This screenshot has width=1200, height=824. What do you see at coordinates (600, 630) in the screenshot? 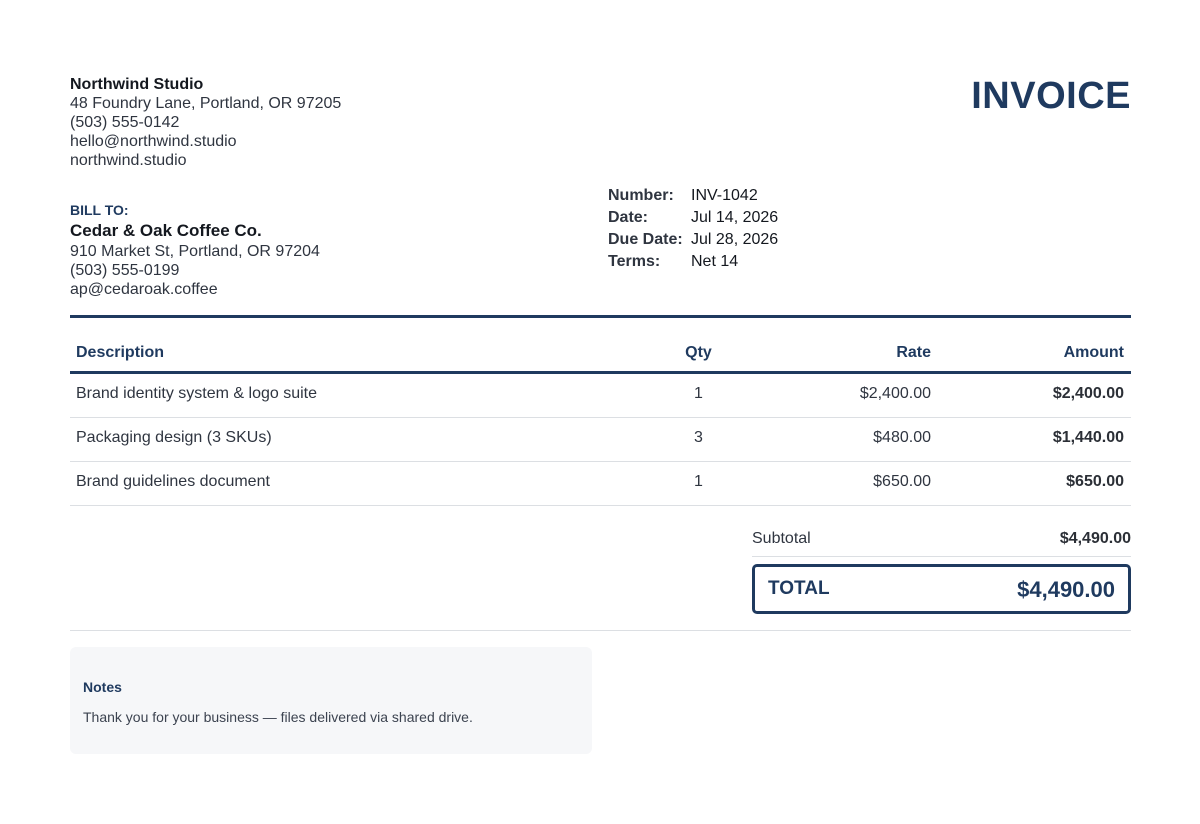
I see `footer-divider` at bounding box center [600, 630].